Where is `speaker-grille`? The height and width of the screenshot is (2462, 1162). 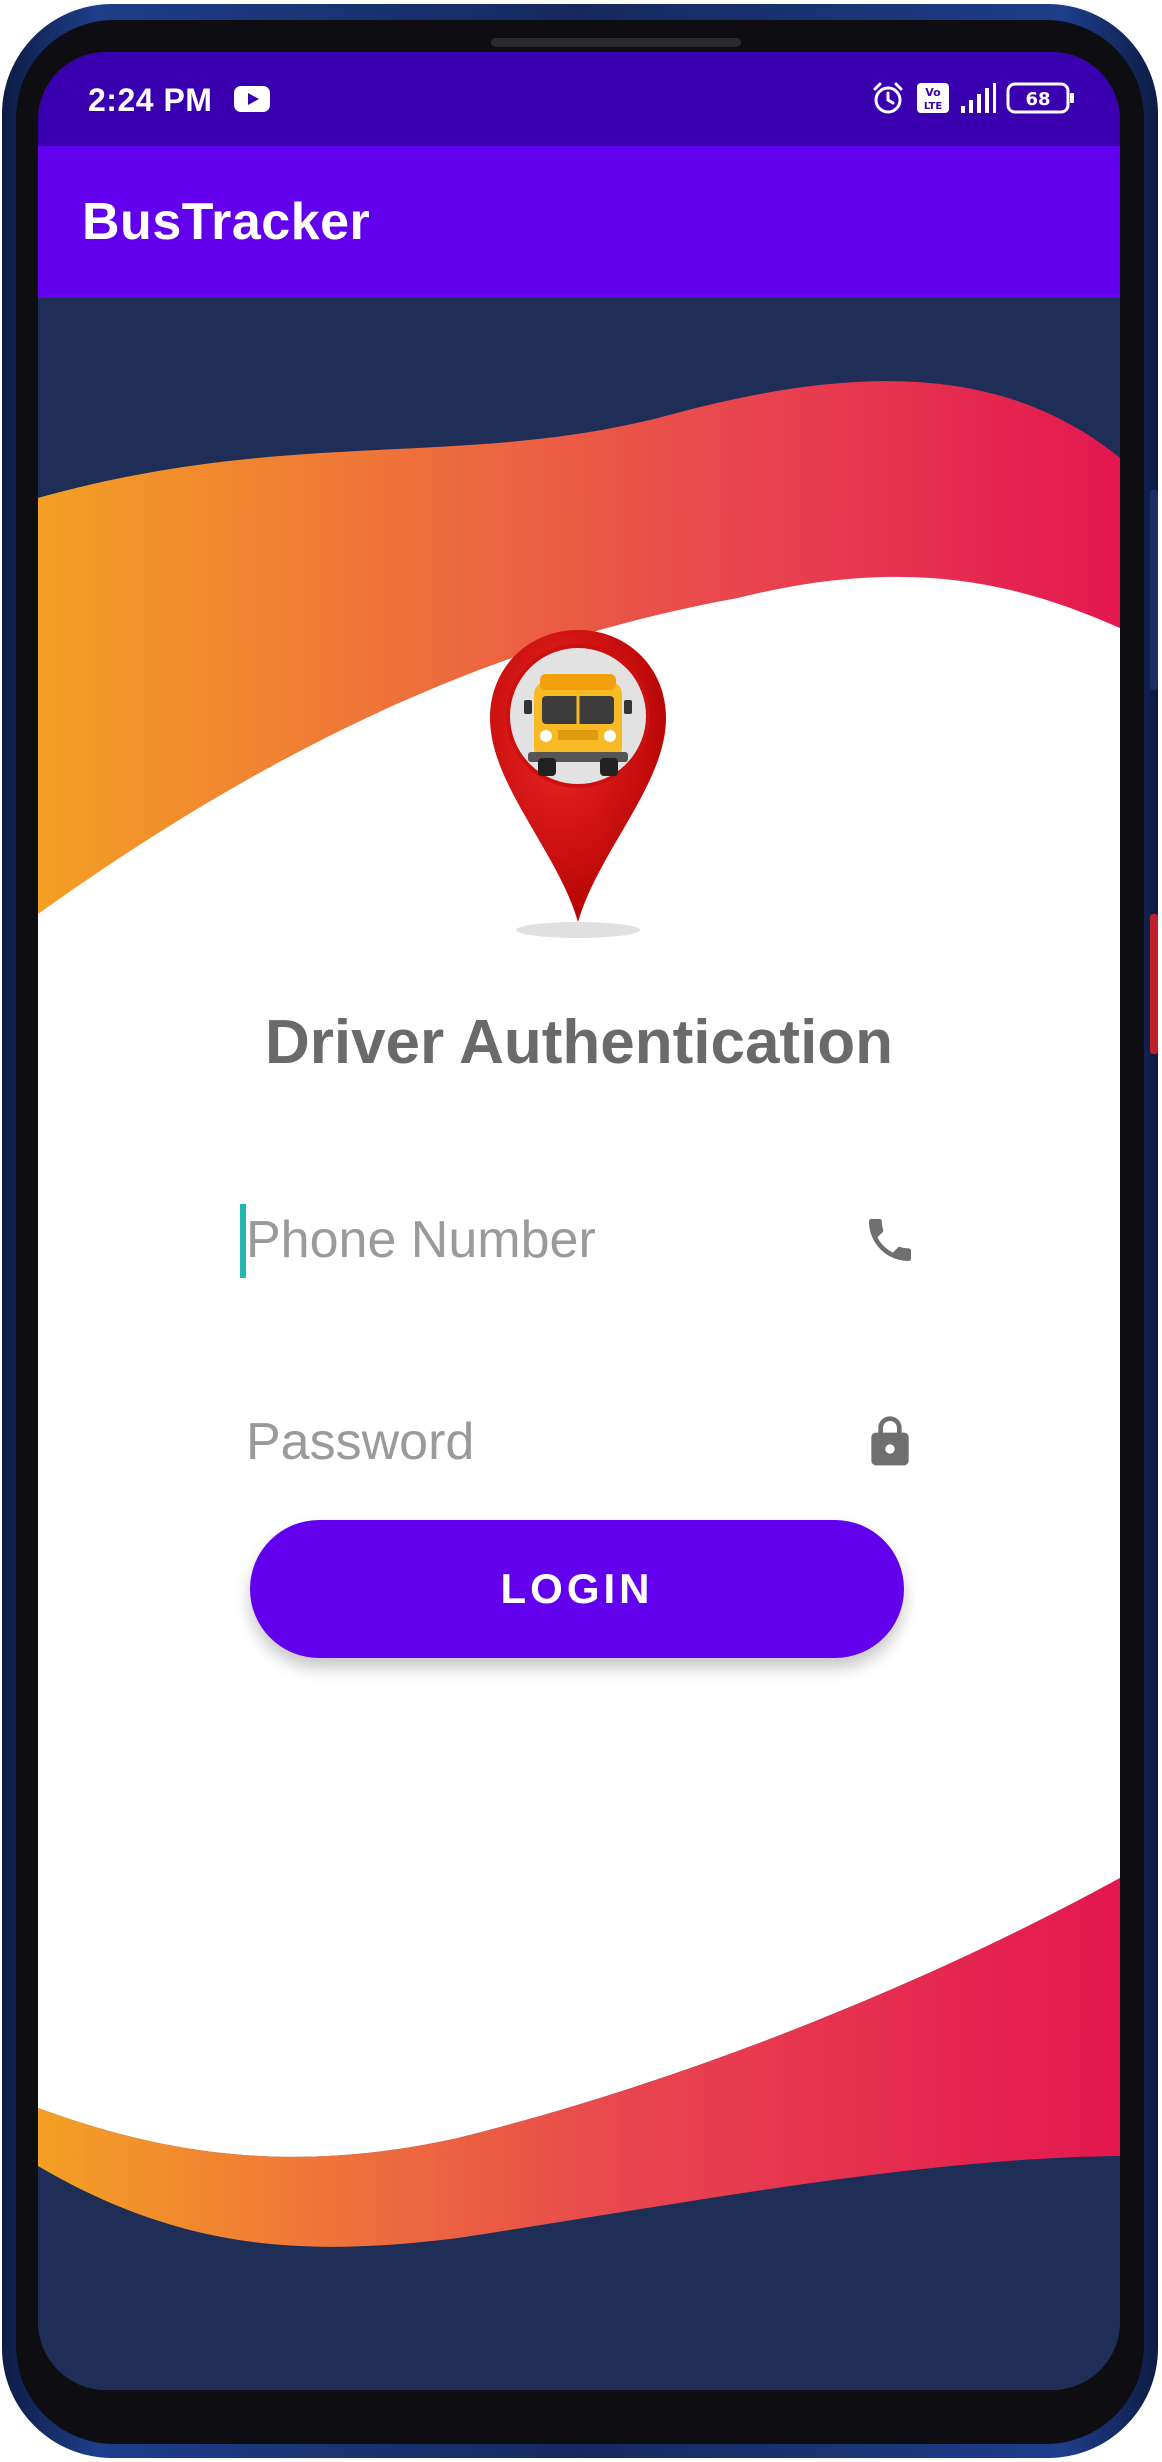
speaker-grille is located at coordinates (616, 42).